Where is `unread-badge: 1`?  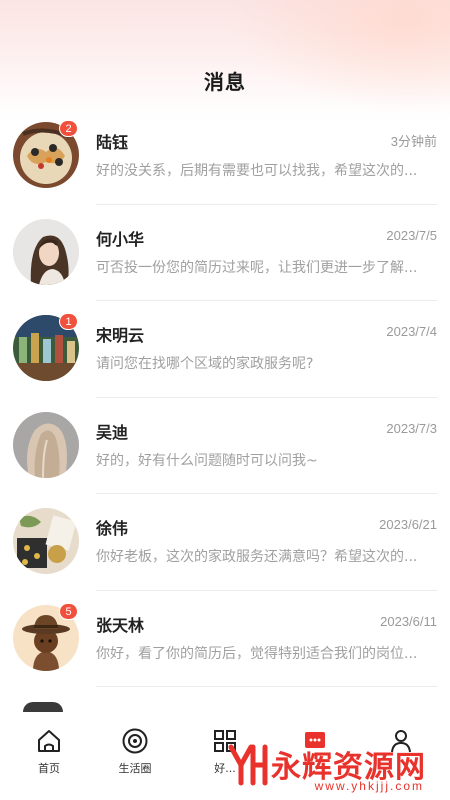 unread-badge: 1 is located at coordinates (68, 321).